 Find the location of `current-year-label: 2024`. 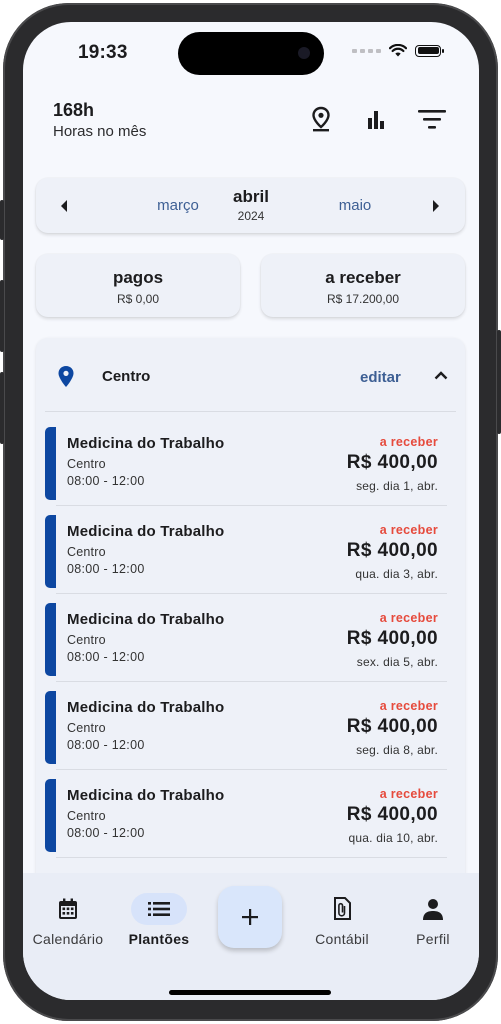

current-year-label: 2024 is located at coordinates (251, 216).